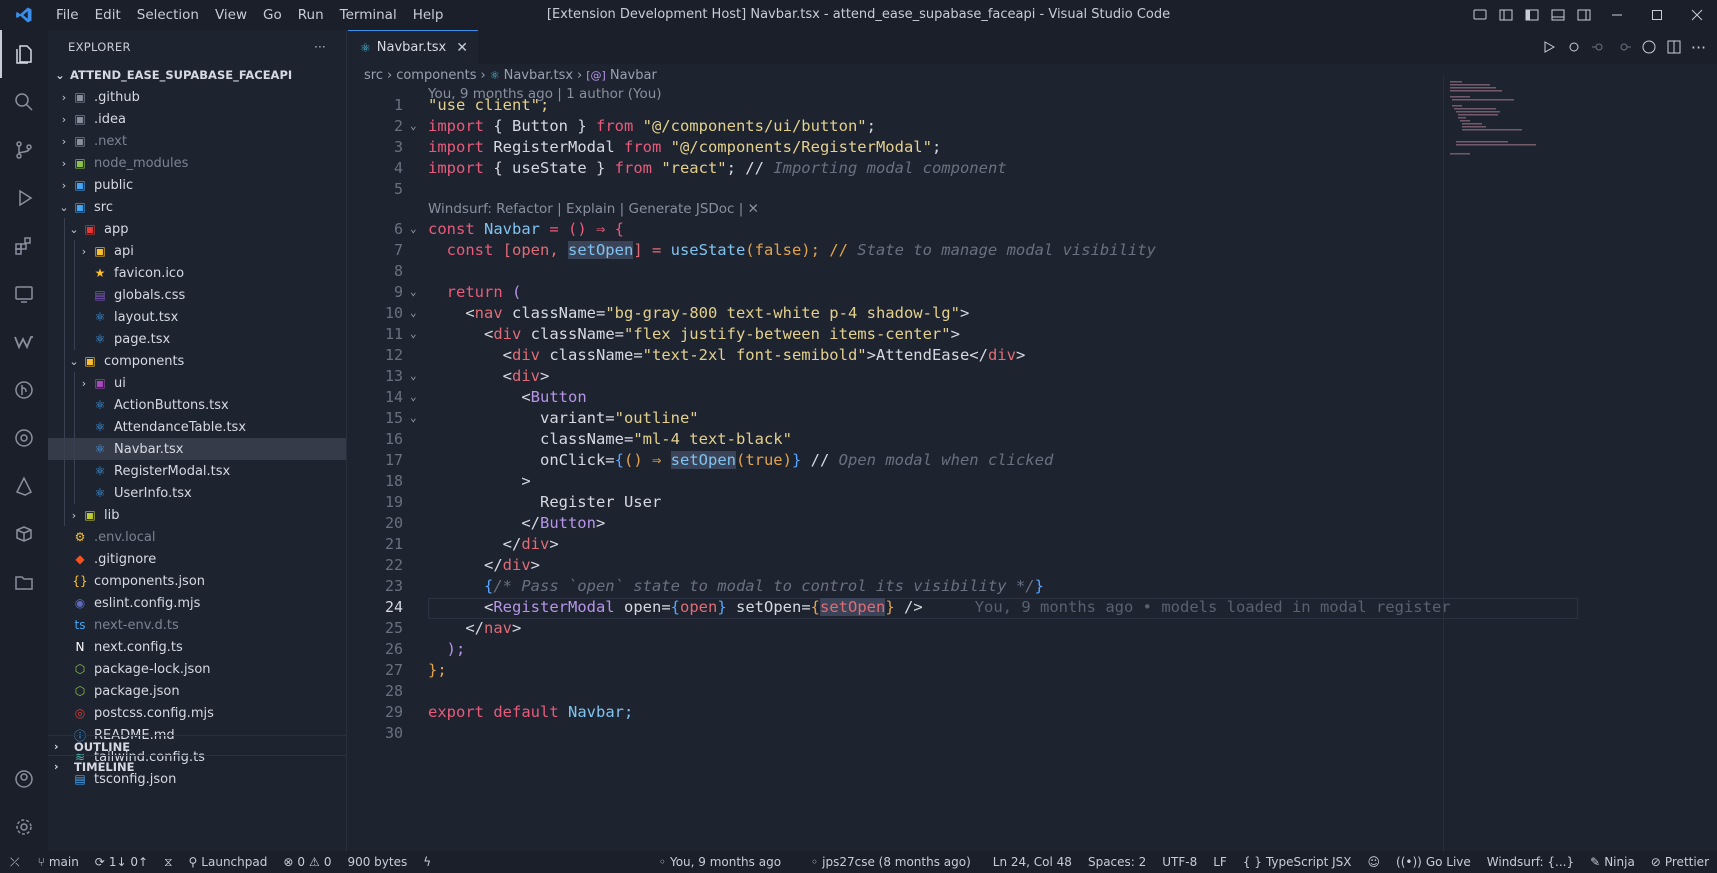 Image resolution: width=1717 pixels, height=873 pixels. Describe the element at coordinates (197, 647) in the screenshot. I see `tree-file: Nnext.config.ts` at that location.